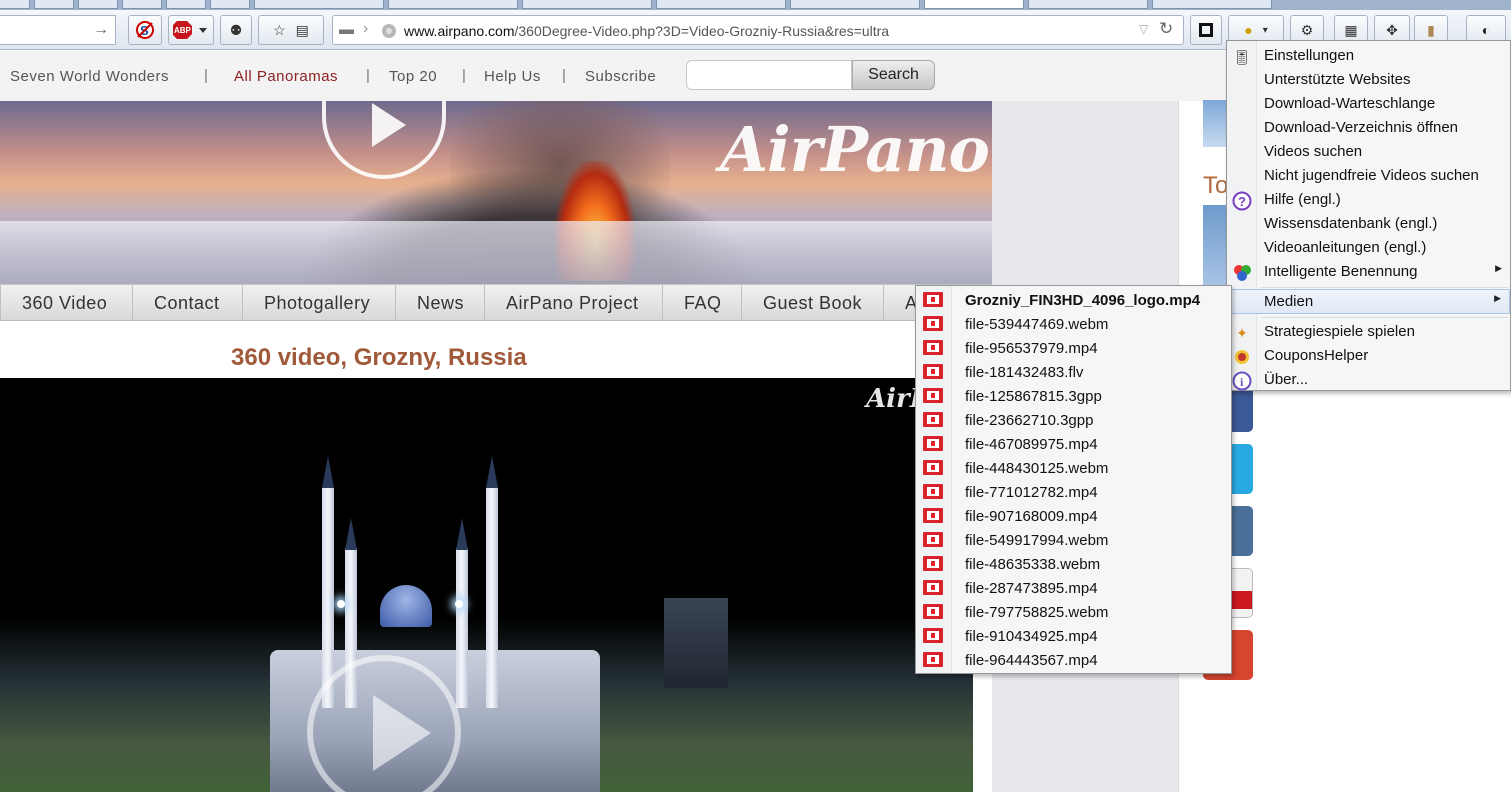 This screenshot has width=1511, height=792. I want to click on media-file-item: file-797758825.webm, so click(1073, 612).